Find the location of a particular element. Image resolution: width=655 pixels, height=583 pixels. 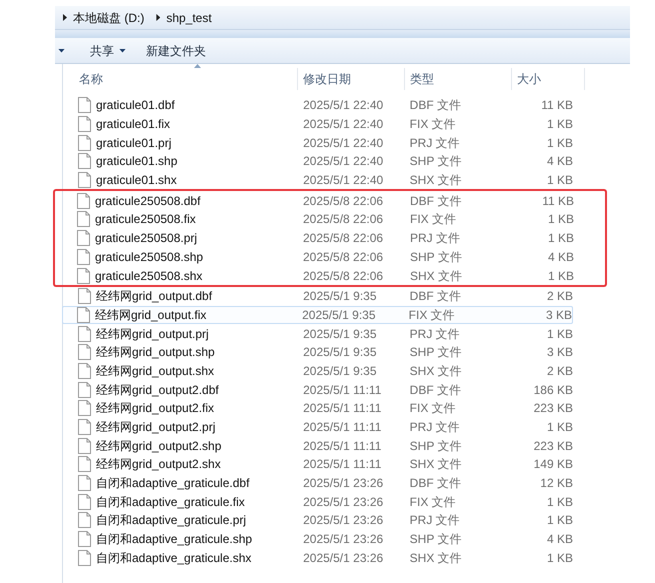

breadcrumb-item: 本地磁盘 (D:) is located at coordinates (108, 17).